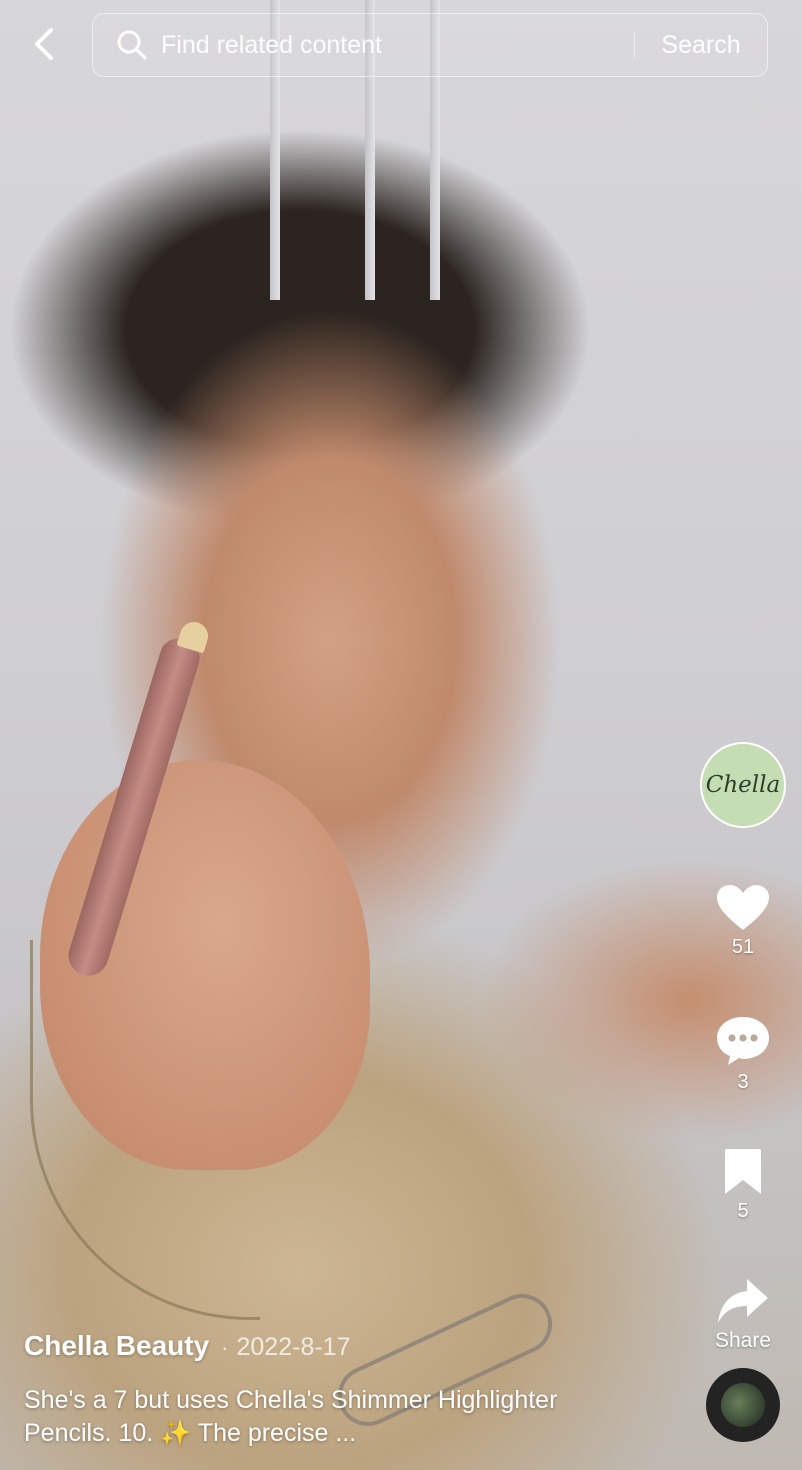 Image resolution: width=802 pixels, height=1470 pixels. Describe the element at coordinates (701, 45) in the screenshot. I see `search-button: Search` at that location.